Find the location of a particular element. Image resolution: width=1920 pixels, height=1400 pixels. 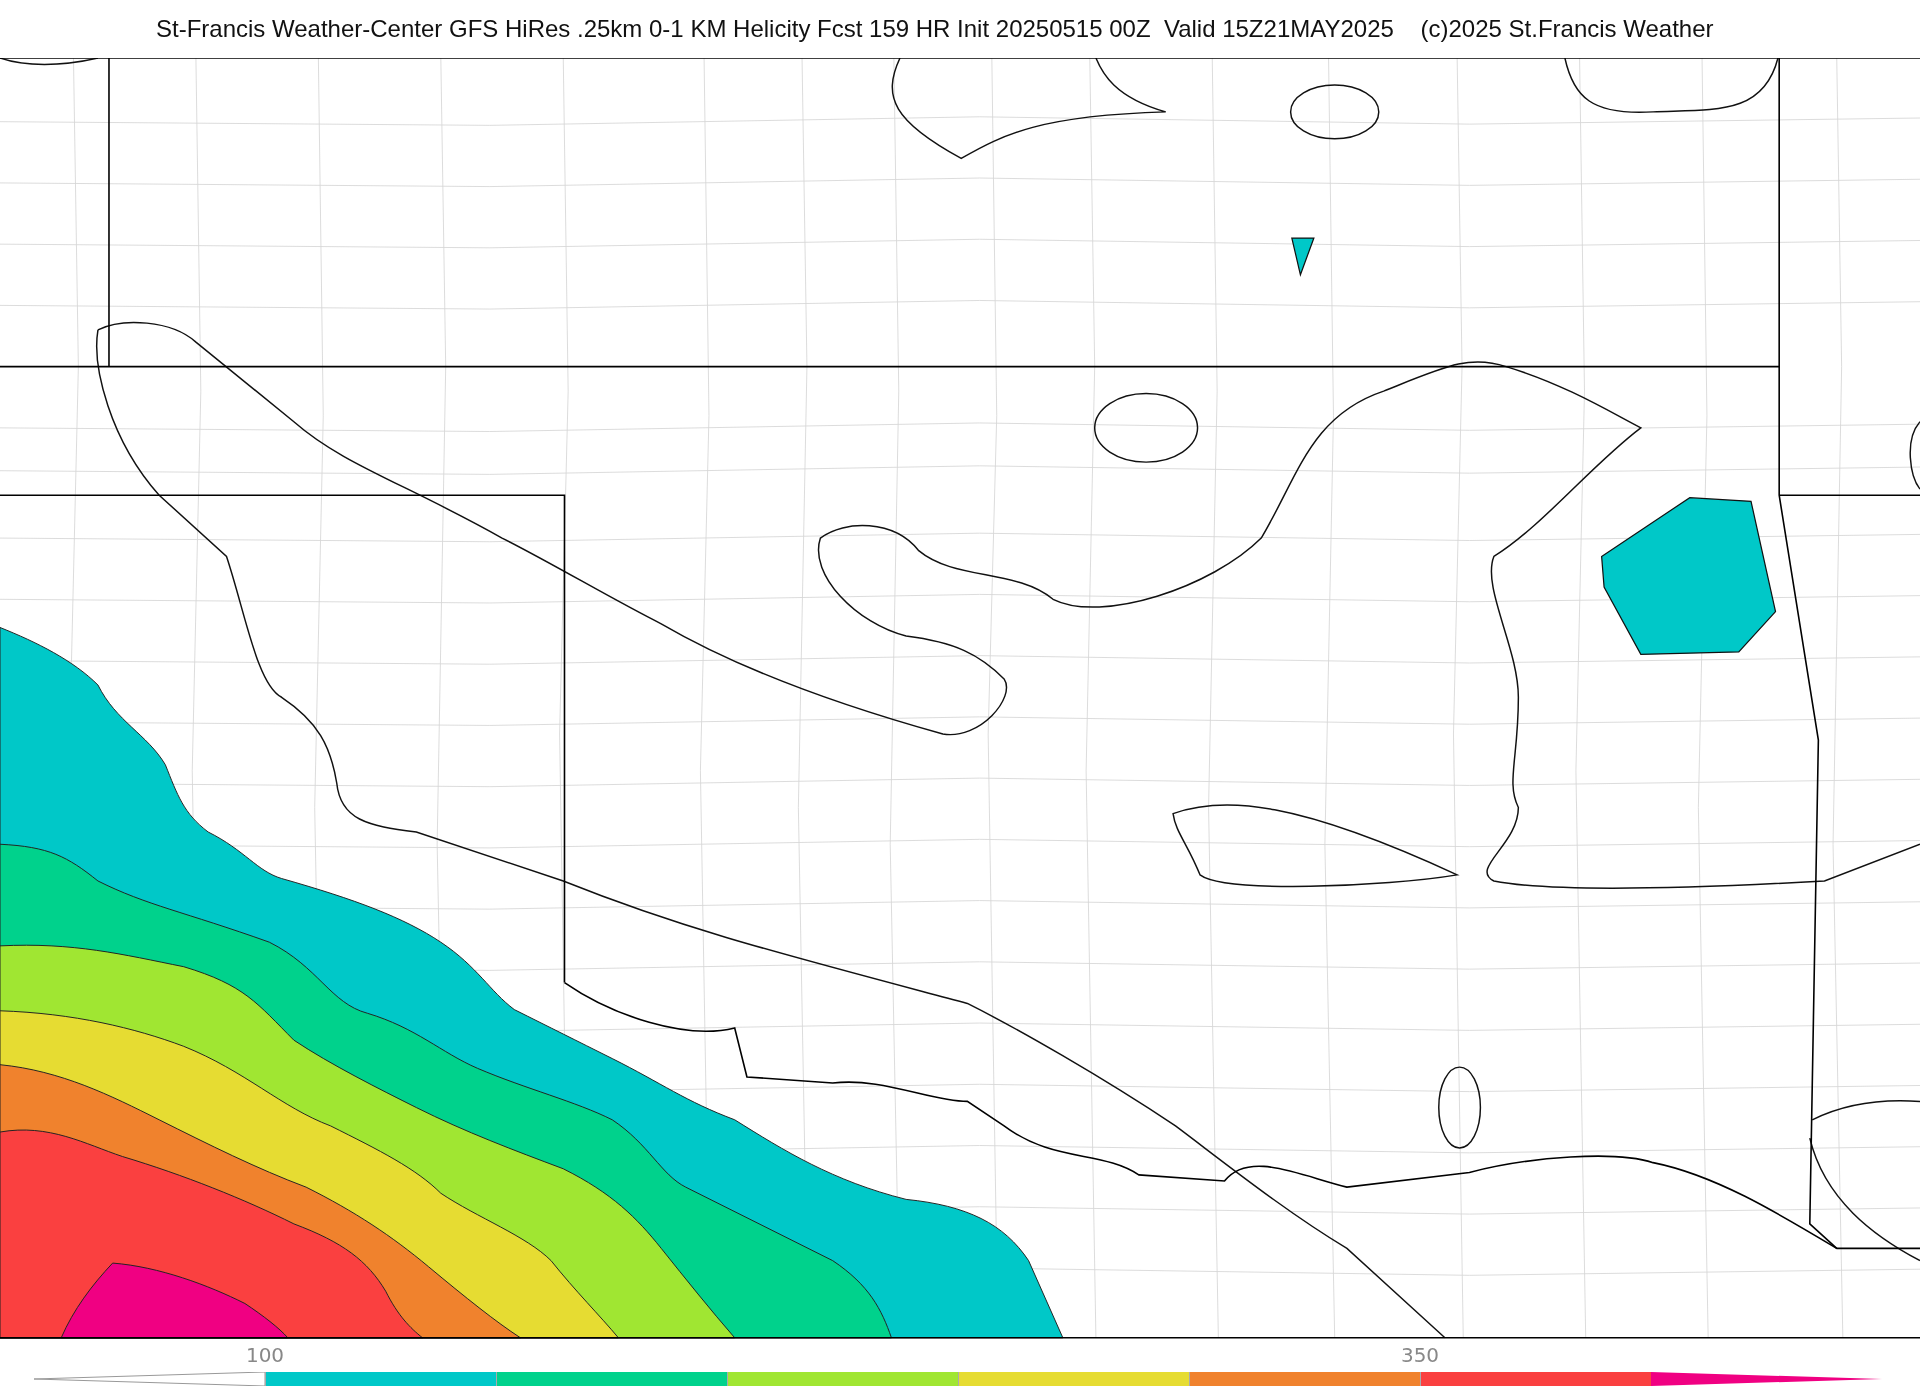

map-title: St-Francis Weather-Center GFS HiRes .25km 0-1 KM Helicity Fcst 159 HR Init 20250515 00Z Valid 15Z21MAY2025 (c)2025 St.Francis Weather is located at coordinates (935, 29).